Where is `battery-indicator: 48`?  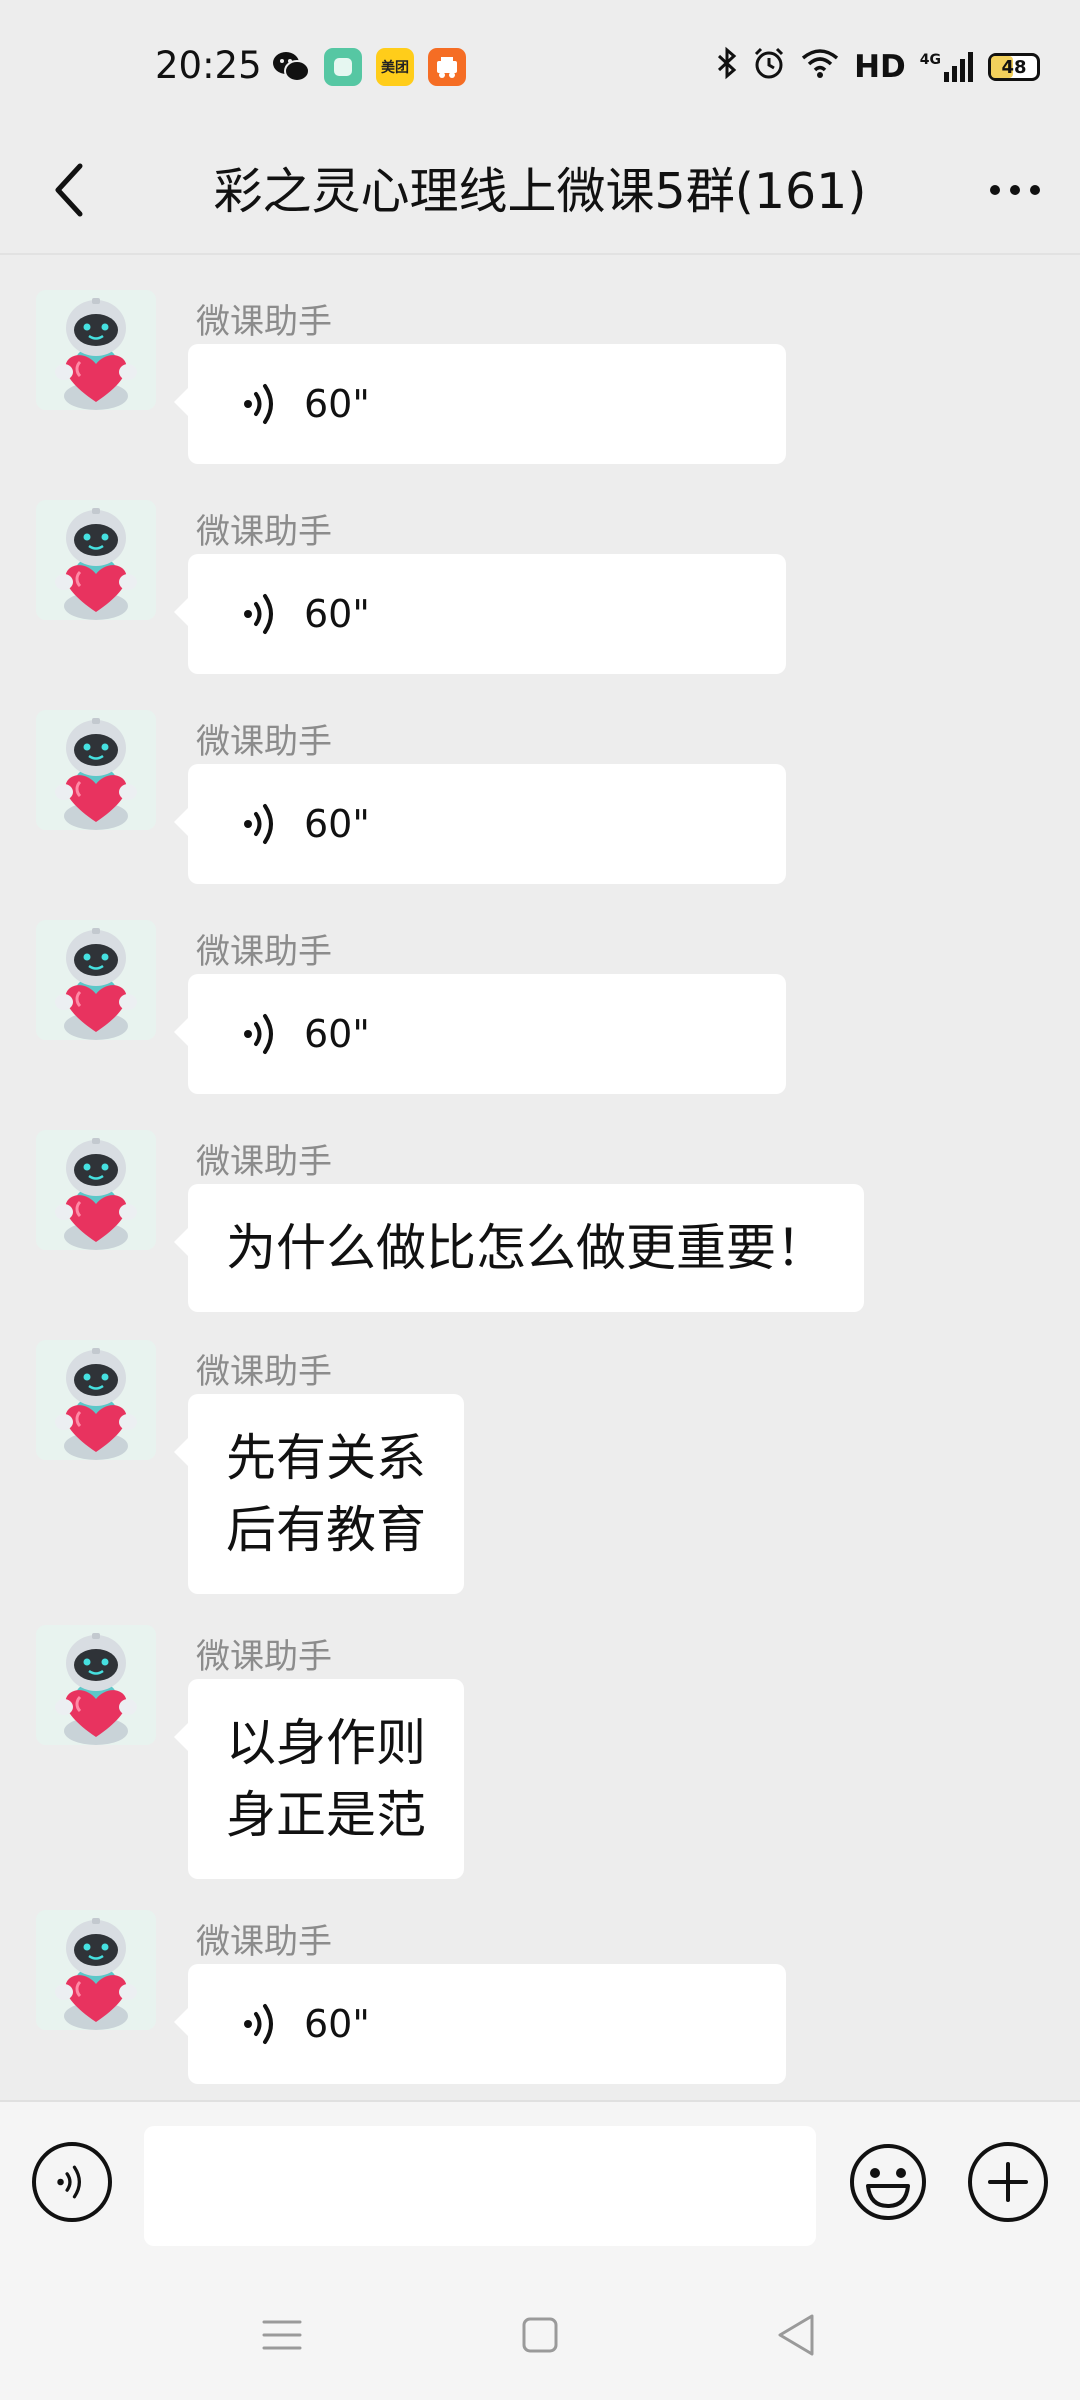 battery-indicator: 48 is located at coordinates (1014, 67).